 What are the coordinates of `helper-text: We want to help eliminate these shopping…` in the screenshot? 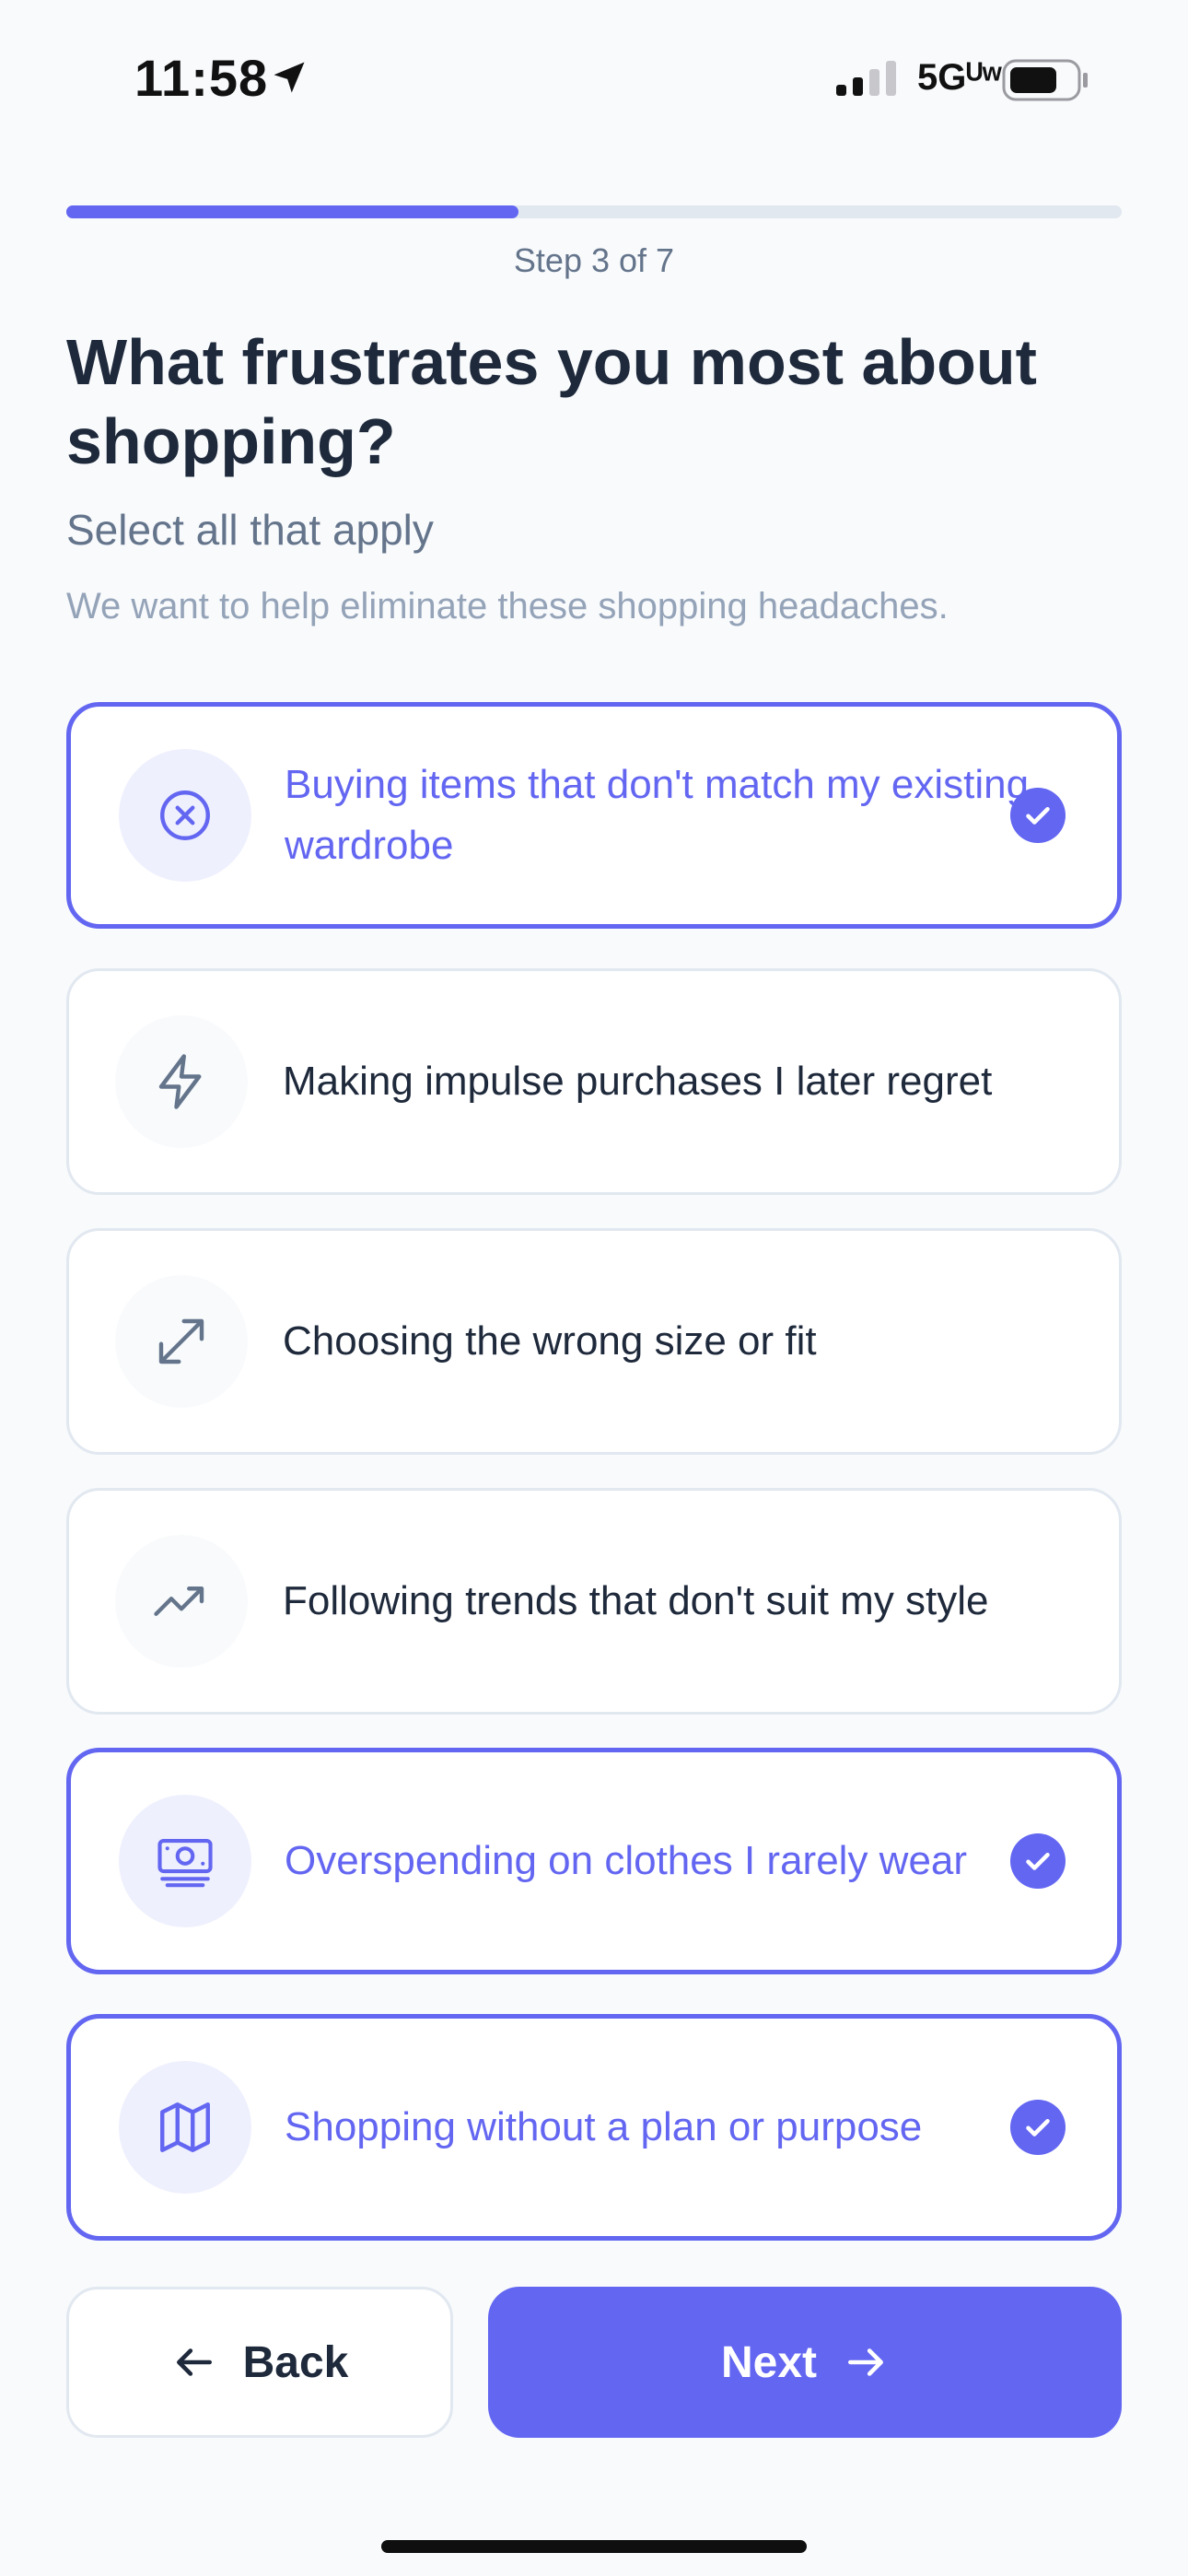 It's located at (507, 606).